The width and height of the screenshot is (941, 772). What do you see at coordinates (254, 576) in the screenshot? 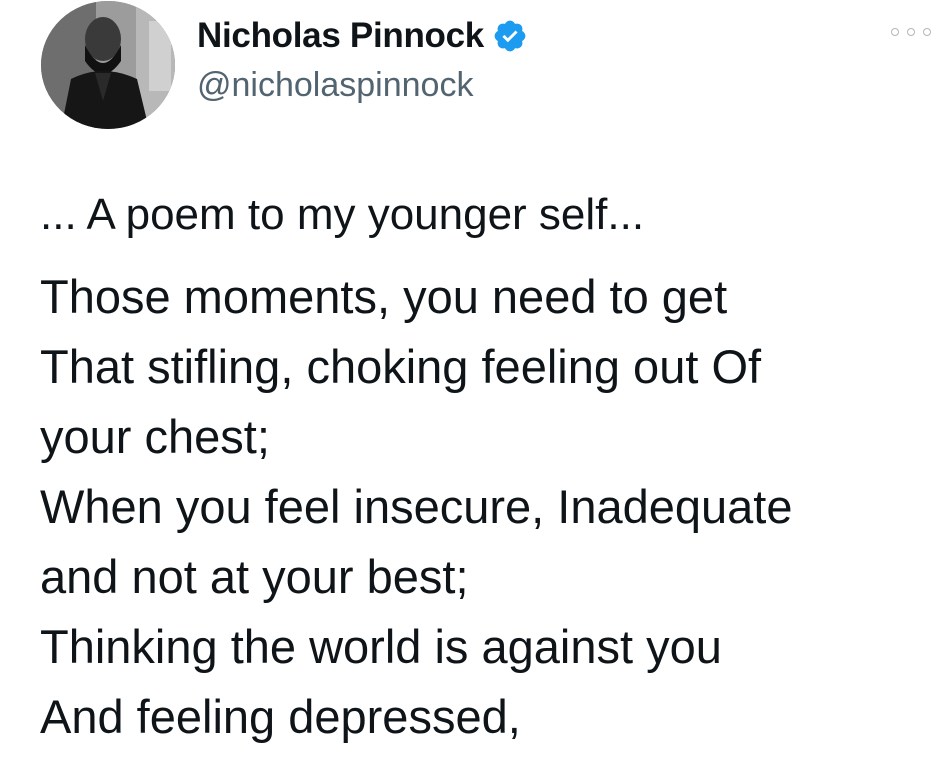
I see `poem-line: and not at your best;` at bounding box center [254, 576].